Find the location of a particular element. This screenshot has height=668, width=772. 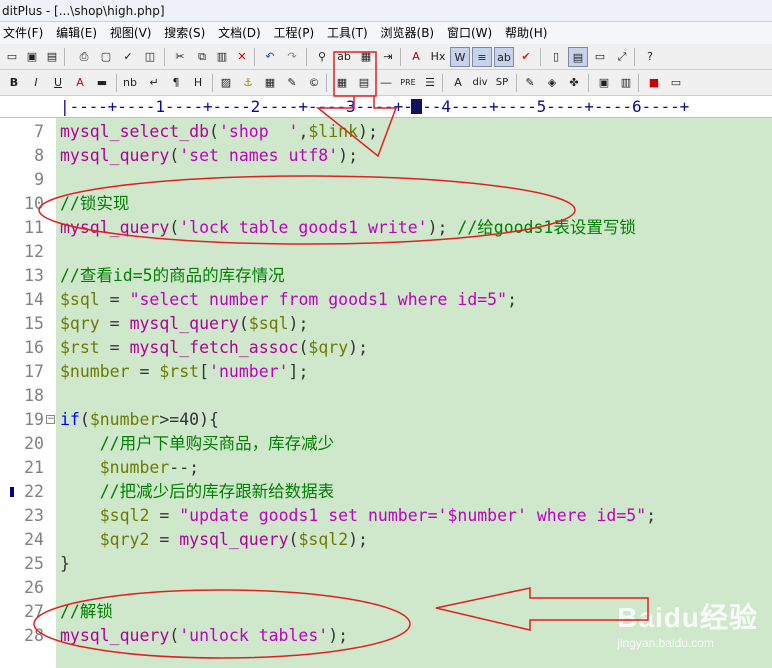

font-icon: A is located at coordinates (416, 57).